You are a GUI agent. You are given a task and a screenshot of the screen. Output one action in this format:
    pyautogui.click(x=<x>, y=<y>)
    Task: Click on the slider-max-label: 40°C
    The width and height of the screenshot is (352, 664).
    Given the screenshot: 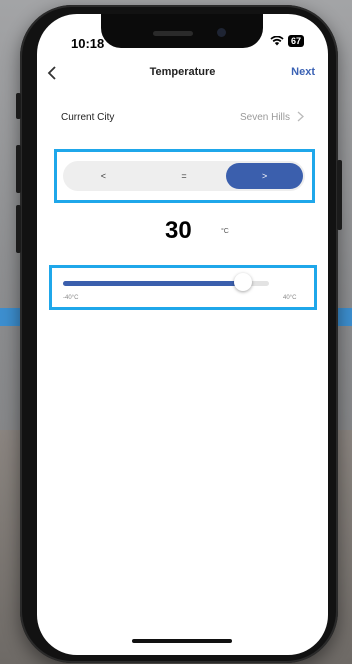 What is the action you would take?
    pyautogui.click(x=290, y=298)
    